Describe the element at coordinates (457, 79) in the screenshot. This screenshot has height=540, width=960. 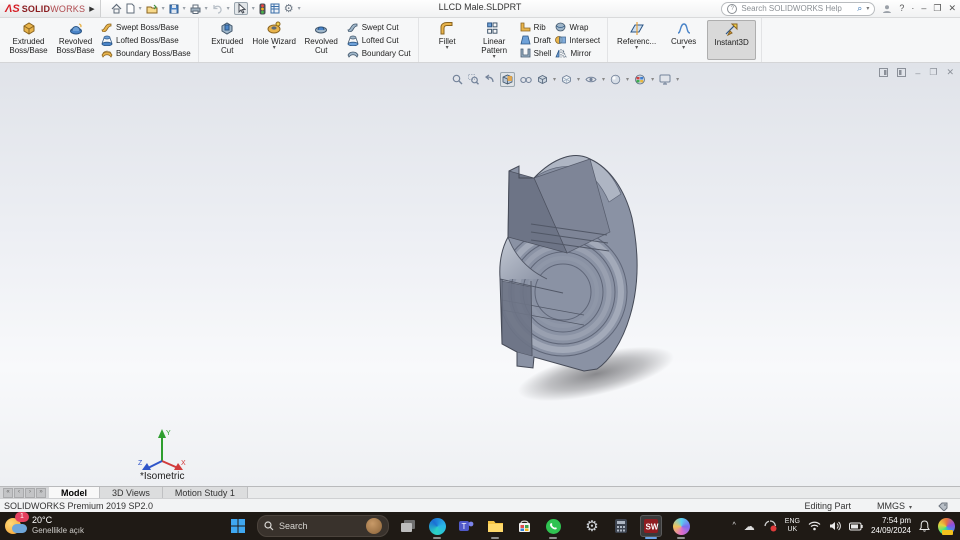
I see `zoom-fit-icon` at that location.